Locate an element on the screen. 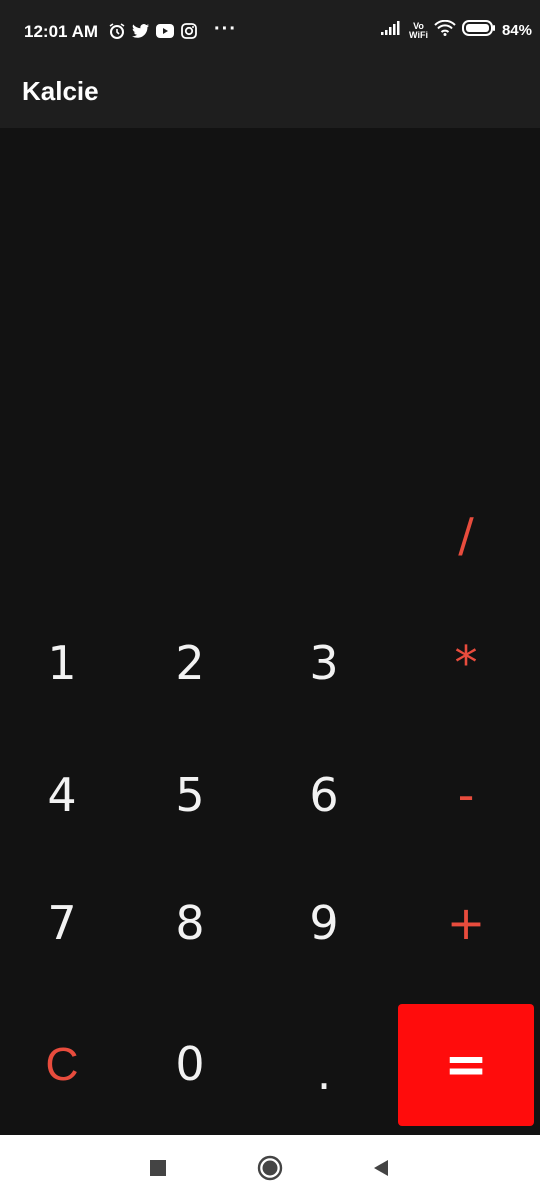 The height and width of the screenshot is (1200, 540). recents-icon is located at coordinates (158, 1168).